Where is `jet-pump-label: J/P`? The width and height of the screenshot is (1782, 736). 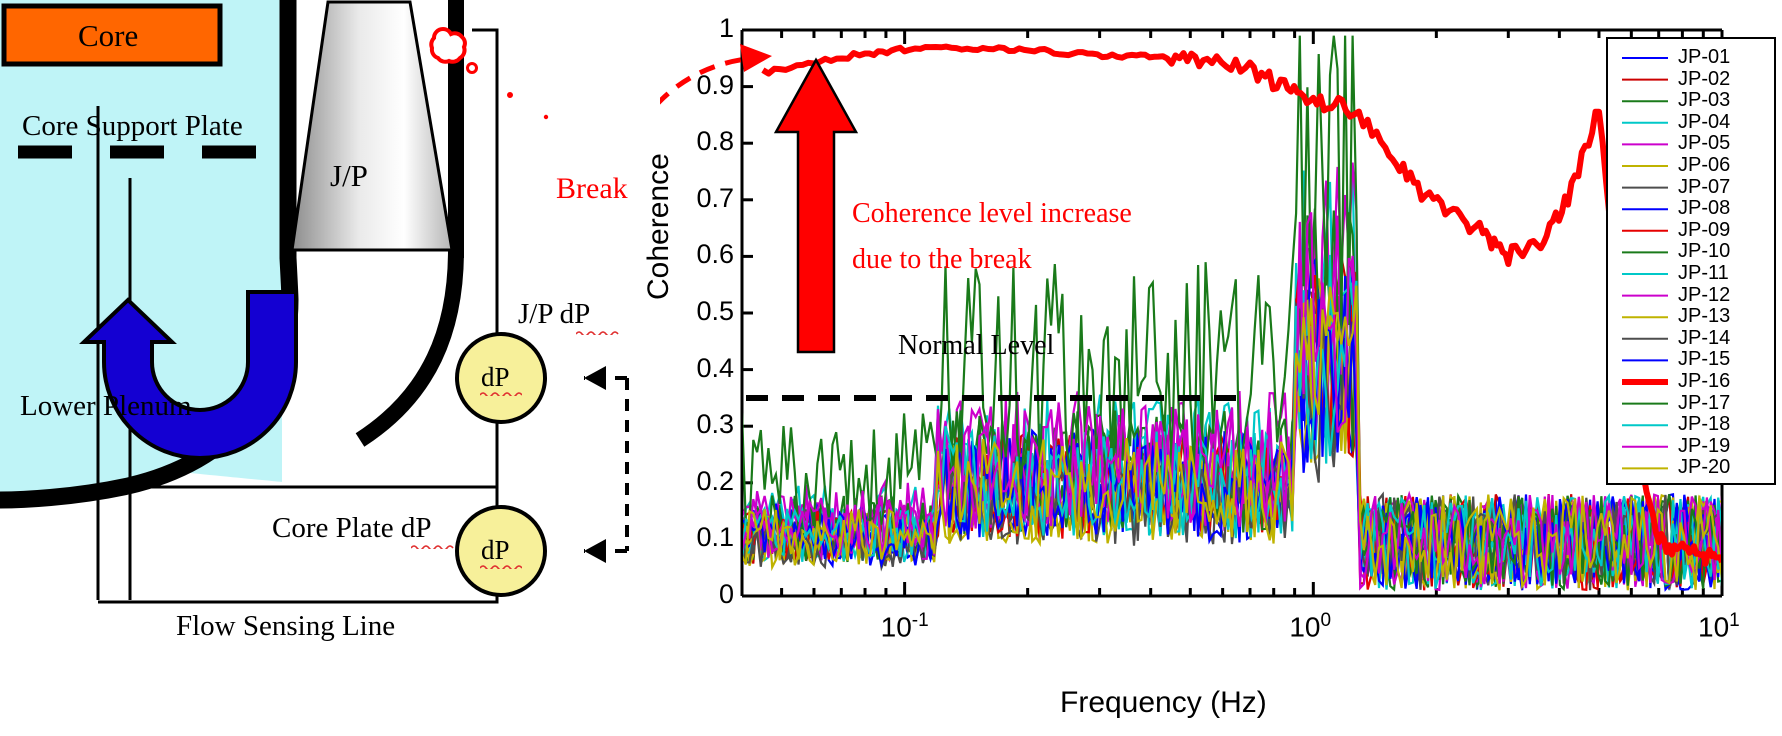
jet-pump-label: J/P is located at coordinates (349, 175).